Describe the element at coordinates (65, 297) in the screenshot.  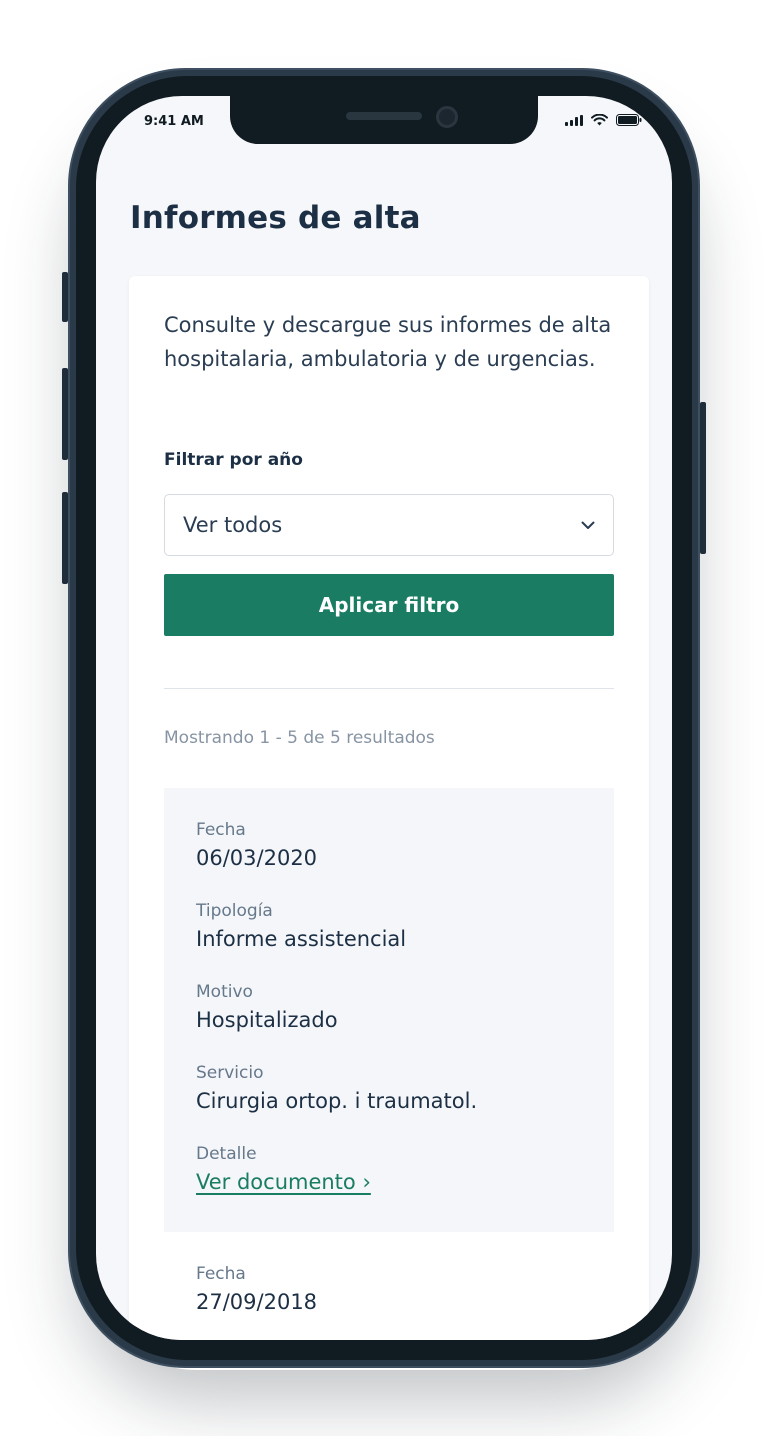
I see `mute-switch` at that location.